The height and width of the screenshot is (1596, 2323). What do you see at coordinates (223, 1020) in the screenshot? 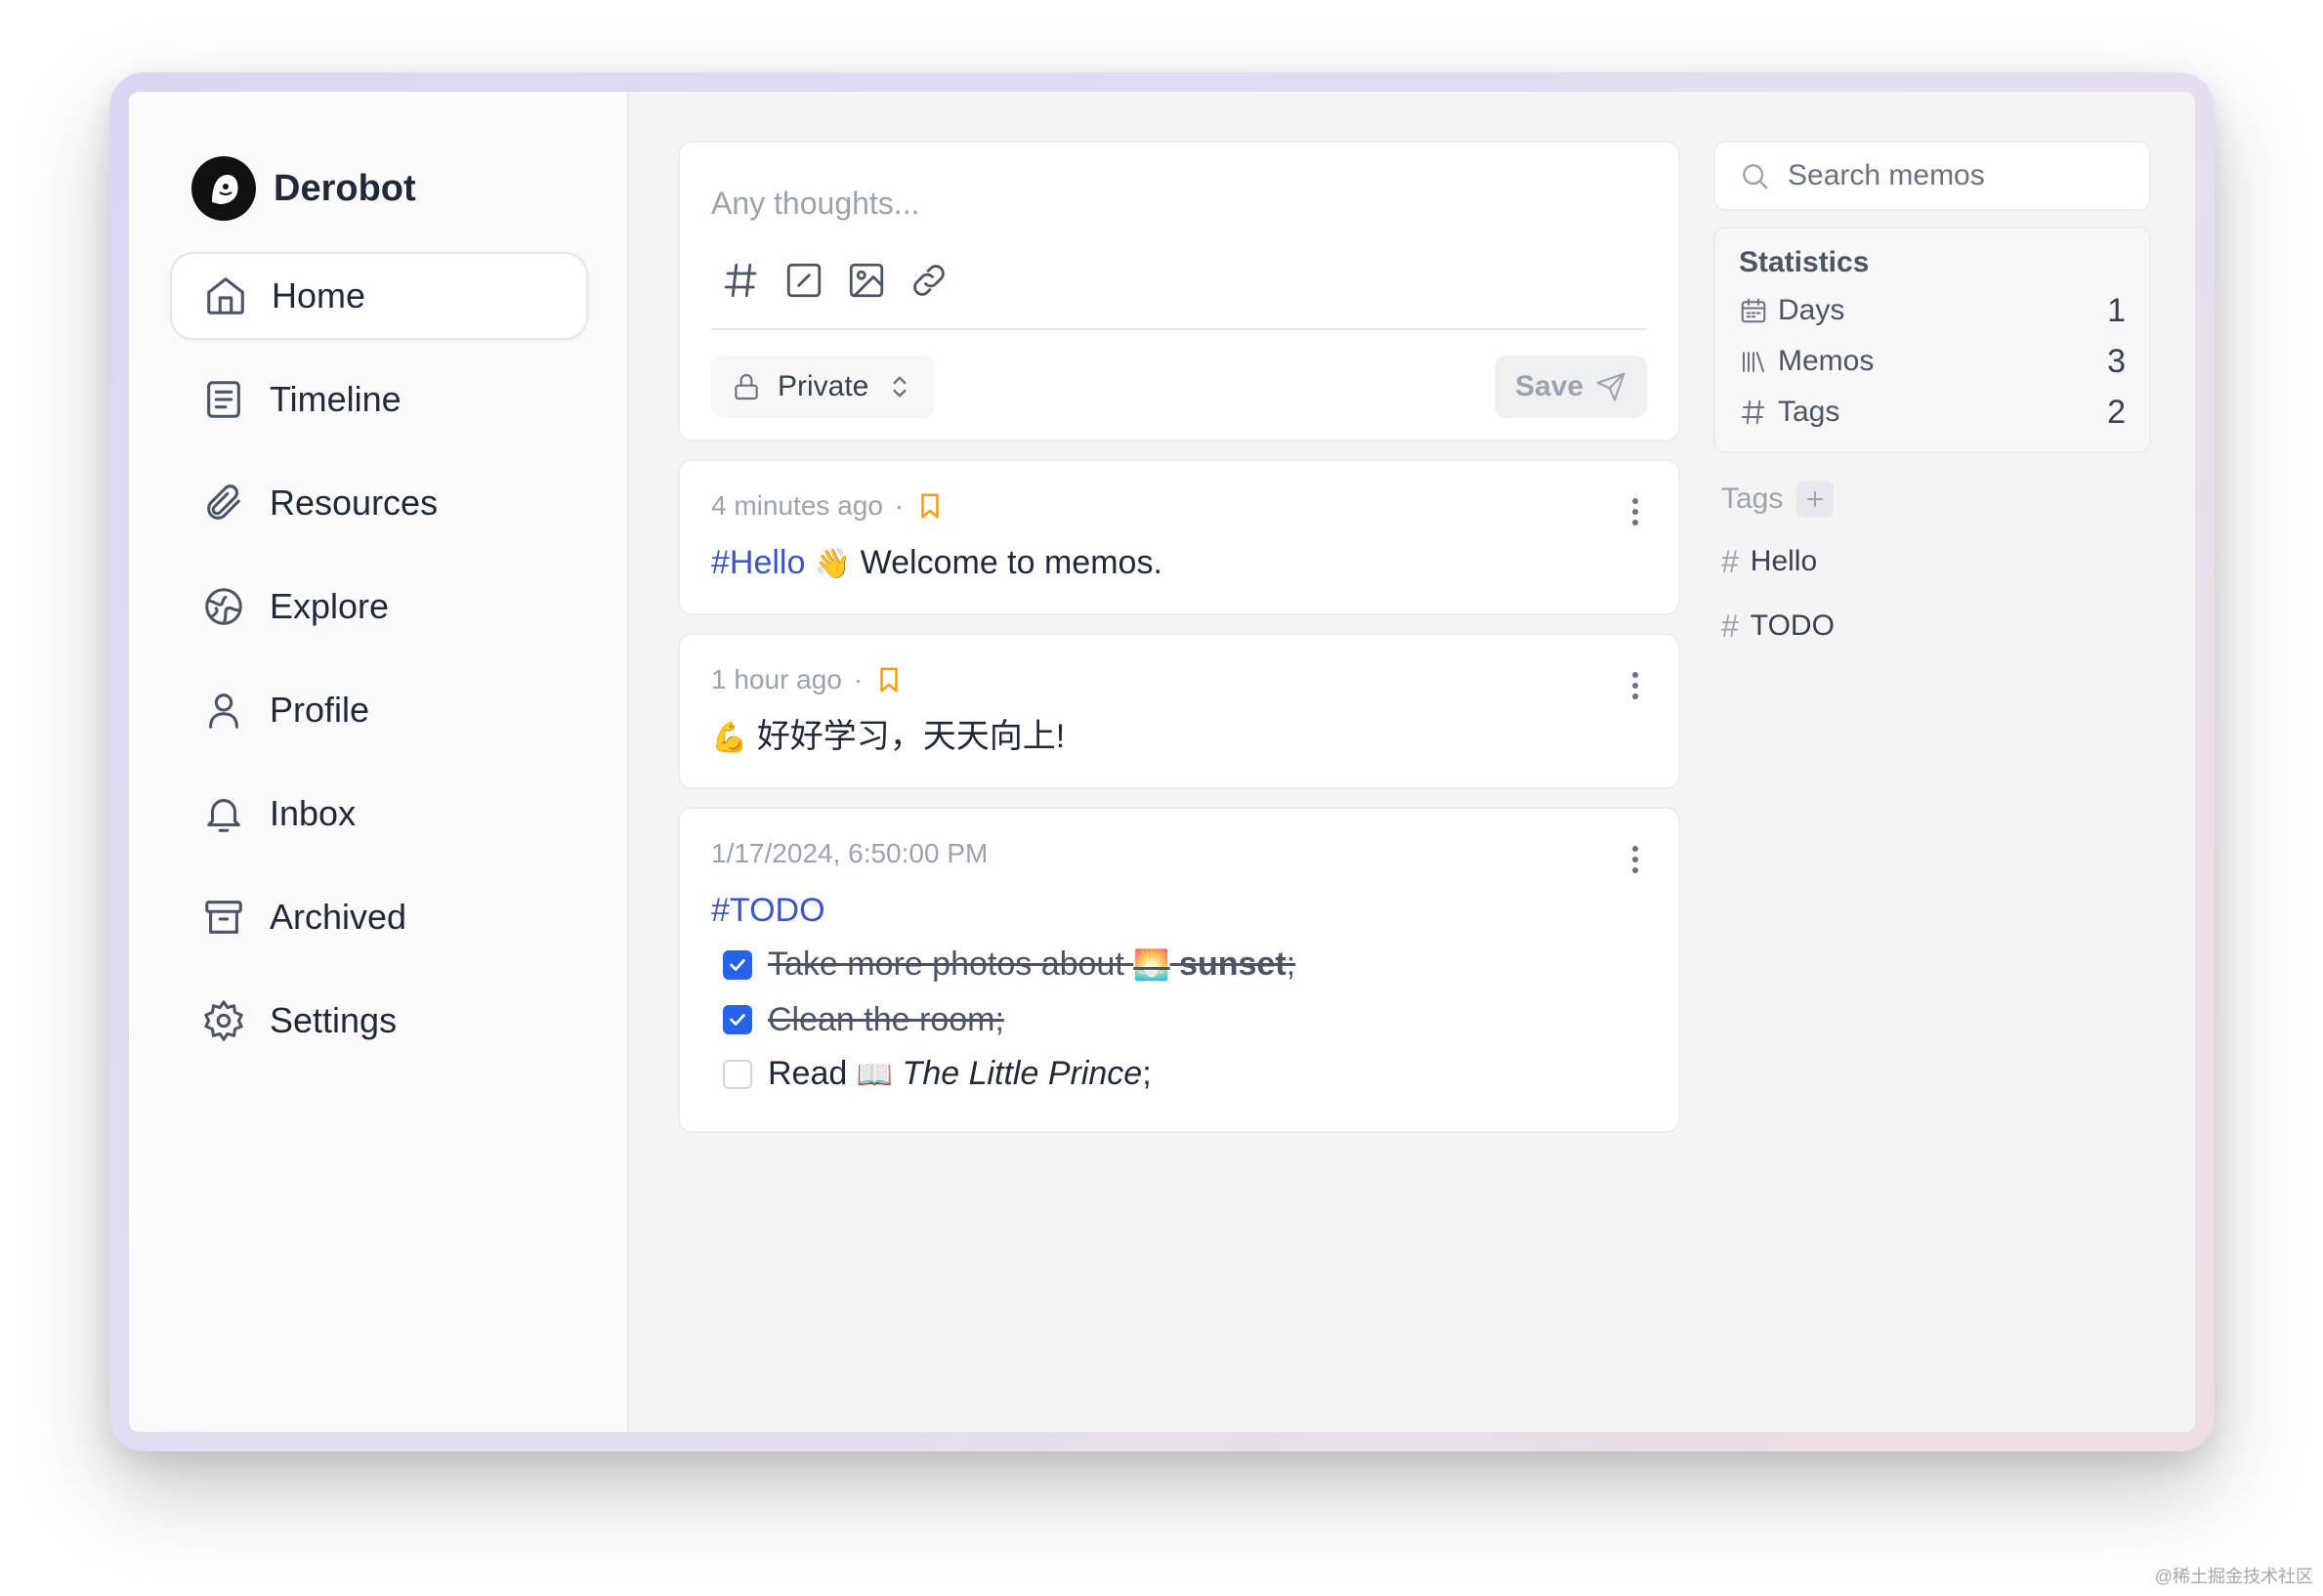
I see `gear-icon` at bounding box center [223, 1020].